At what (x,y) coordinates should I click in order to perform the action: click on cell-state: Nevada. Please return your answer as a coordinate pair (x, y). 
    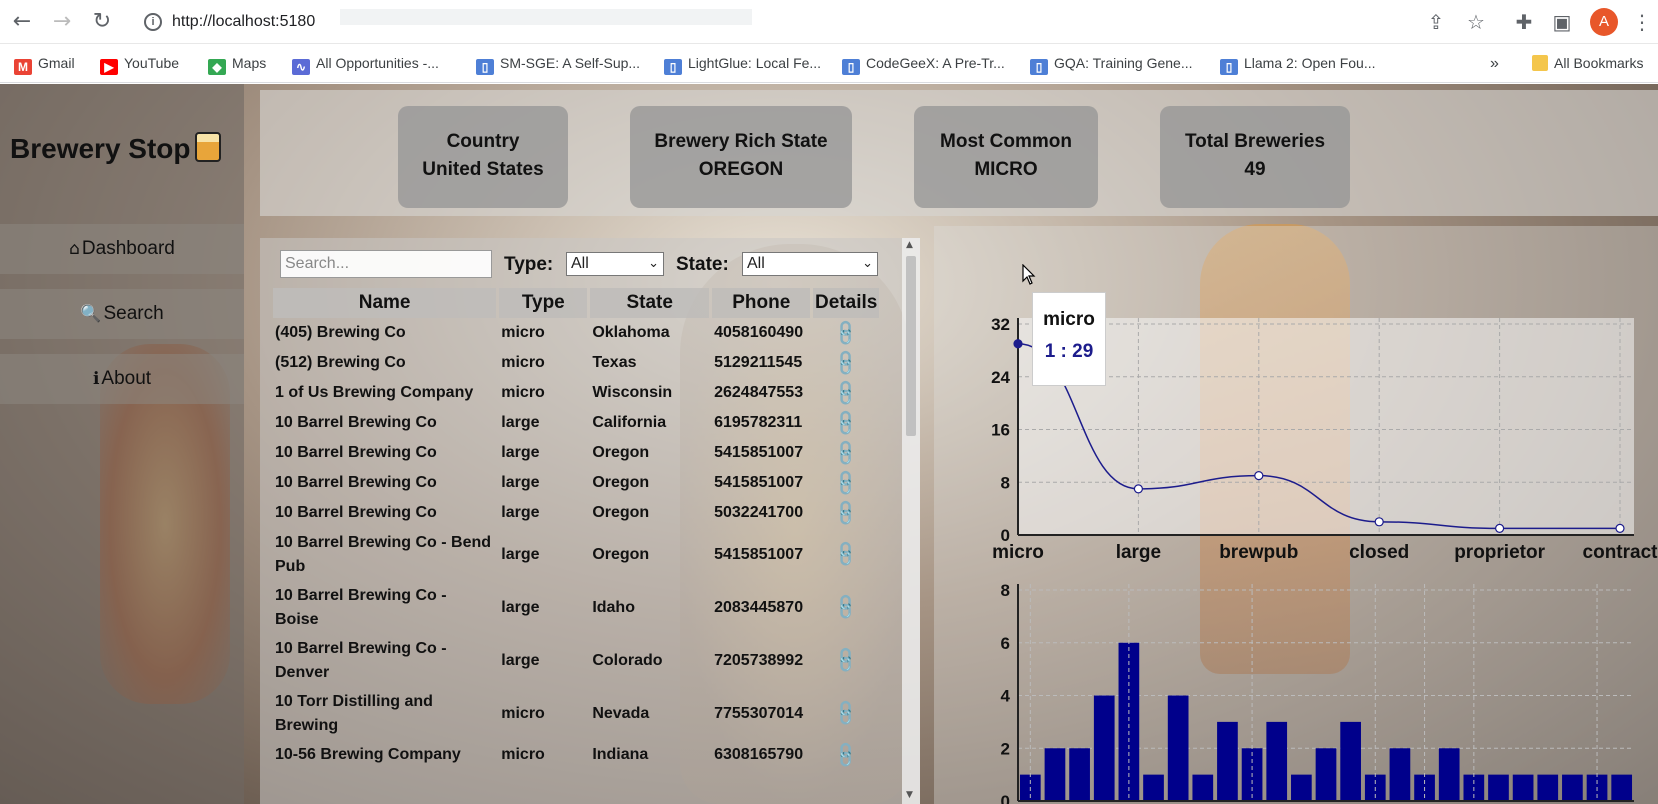
    Looking at the image, I should click on (621, 713).